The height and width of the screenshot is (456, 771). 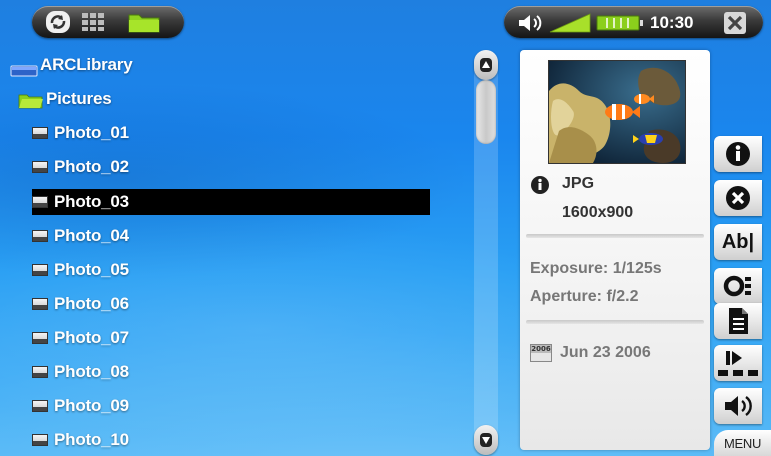 I want to click on tree-folder-item: Pictures, so click(x=65, y=99).